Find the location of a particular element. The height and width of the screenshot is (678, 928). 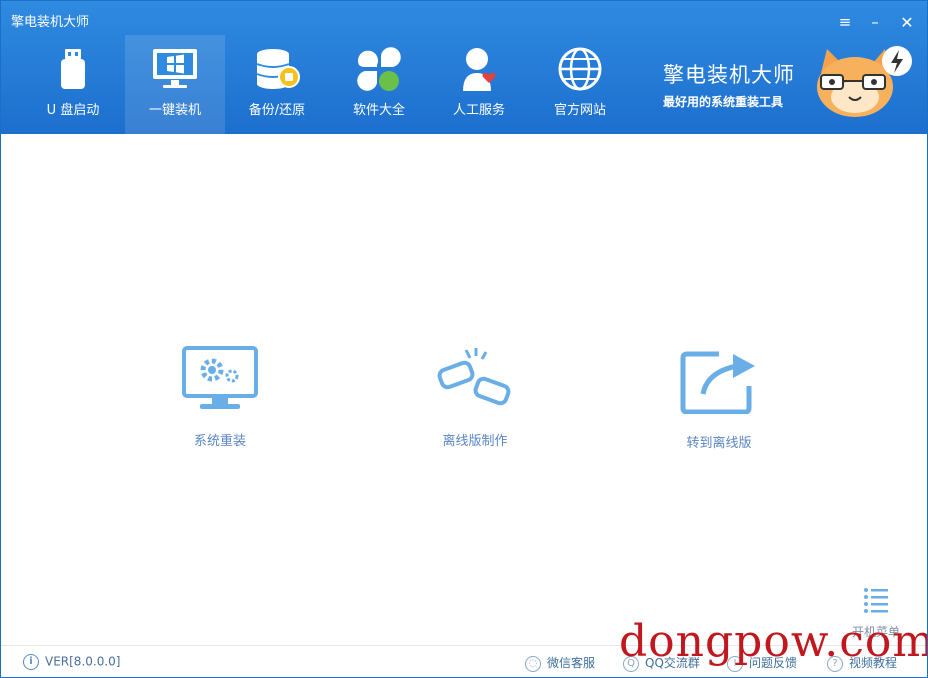

brand-tagline: 最好用的系统重装工具 is located at coordinates (723, 102).